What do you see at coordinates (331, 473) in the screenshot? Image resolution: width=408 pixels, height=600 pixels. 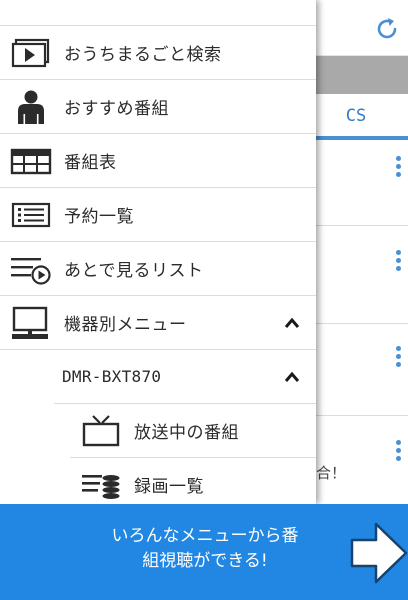 I see `program-title-snippet: 合！` at bounding box center [331, 473].